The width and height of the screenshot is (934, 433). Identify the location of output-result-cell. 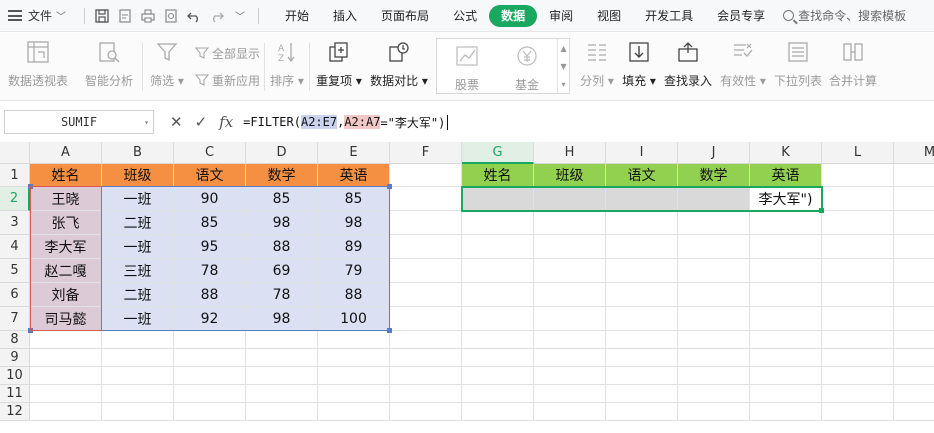
(570, 199).